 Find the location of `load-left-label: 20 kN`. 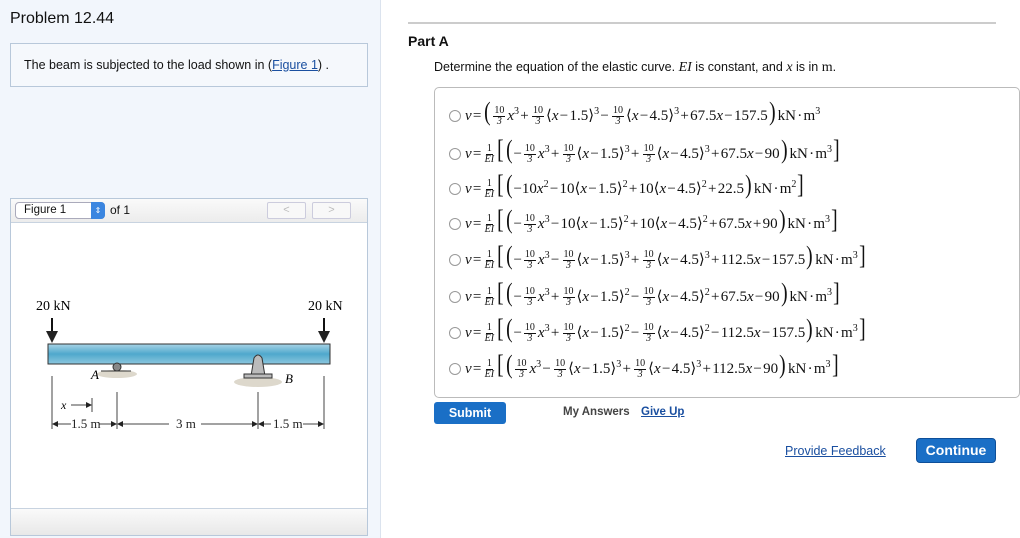

load-left-label: 20 kN is located at coordinates (53, 306).